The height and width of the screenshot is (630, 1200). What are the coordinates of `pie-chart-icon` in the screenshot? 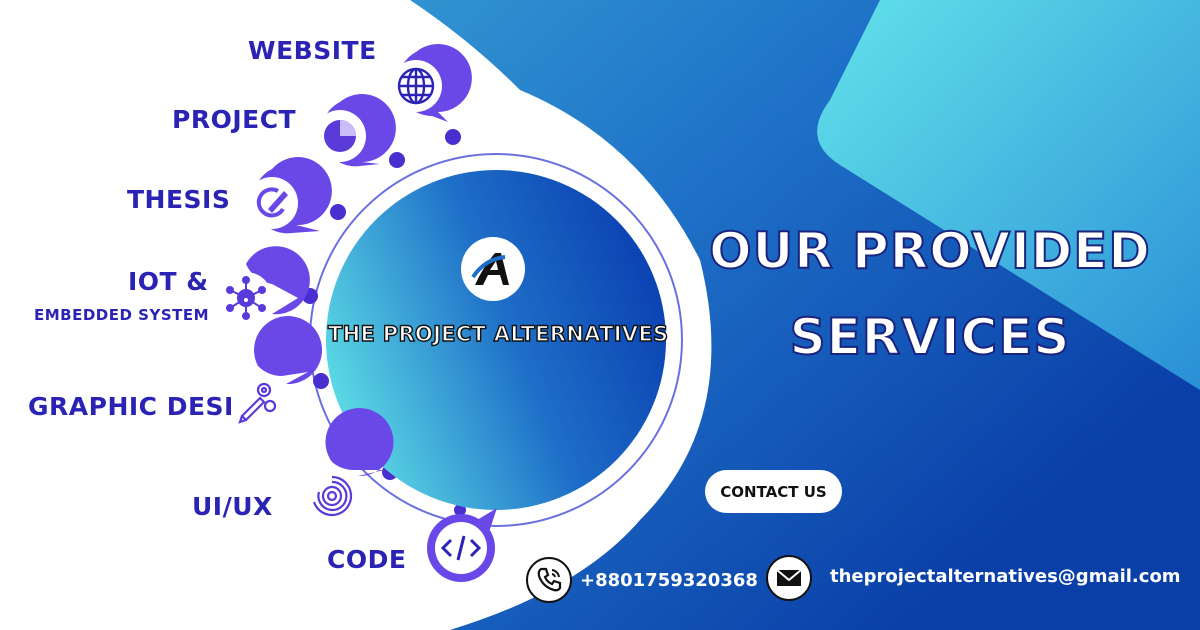 It's located at (351, 132).